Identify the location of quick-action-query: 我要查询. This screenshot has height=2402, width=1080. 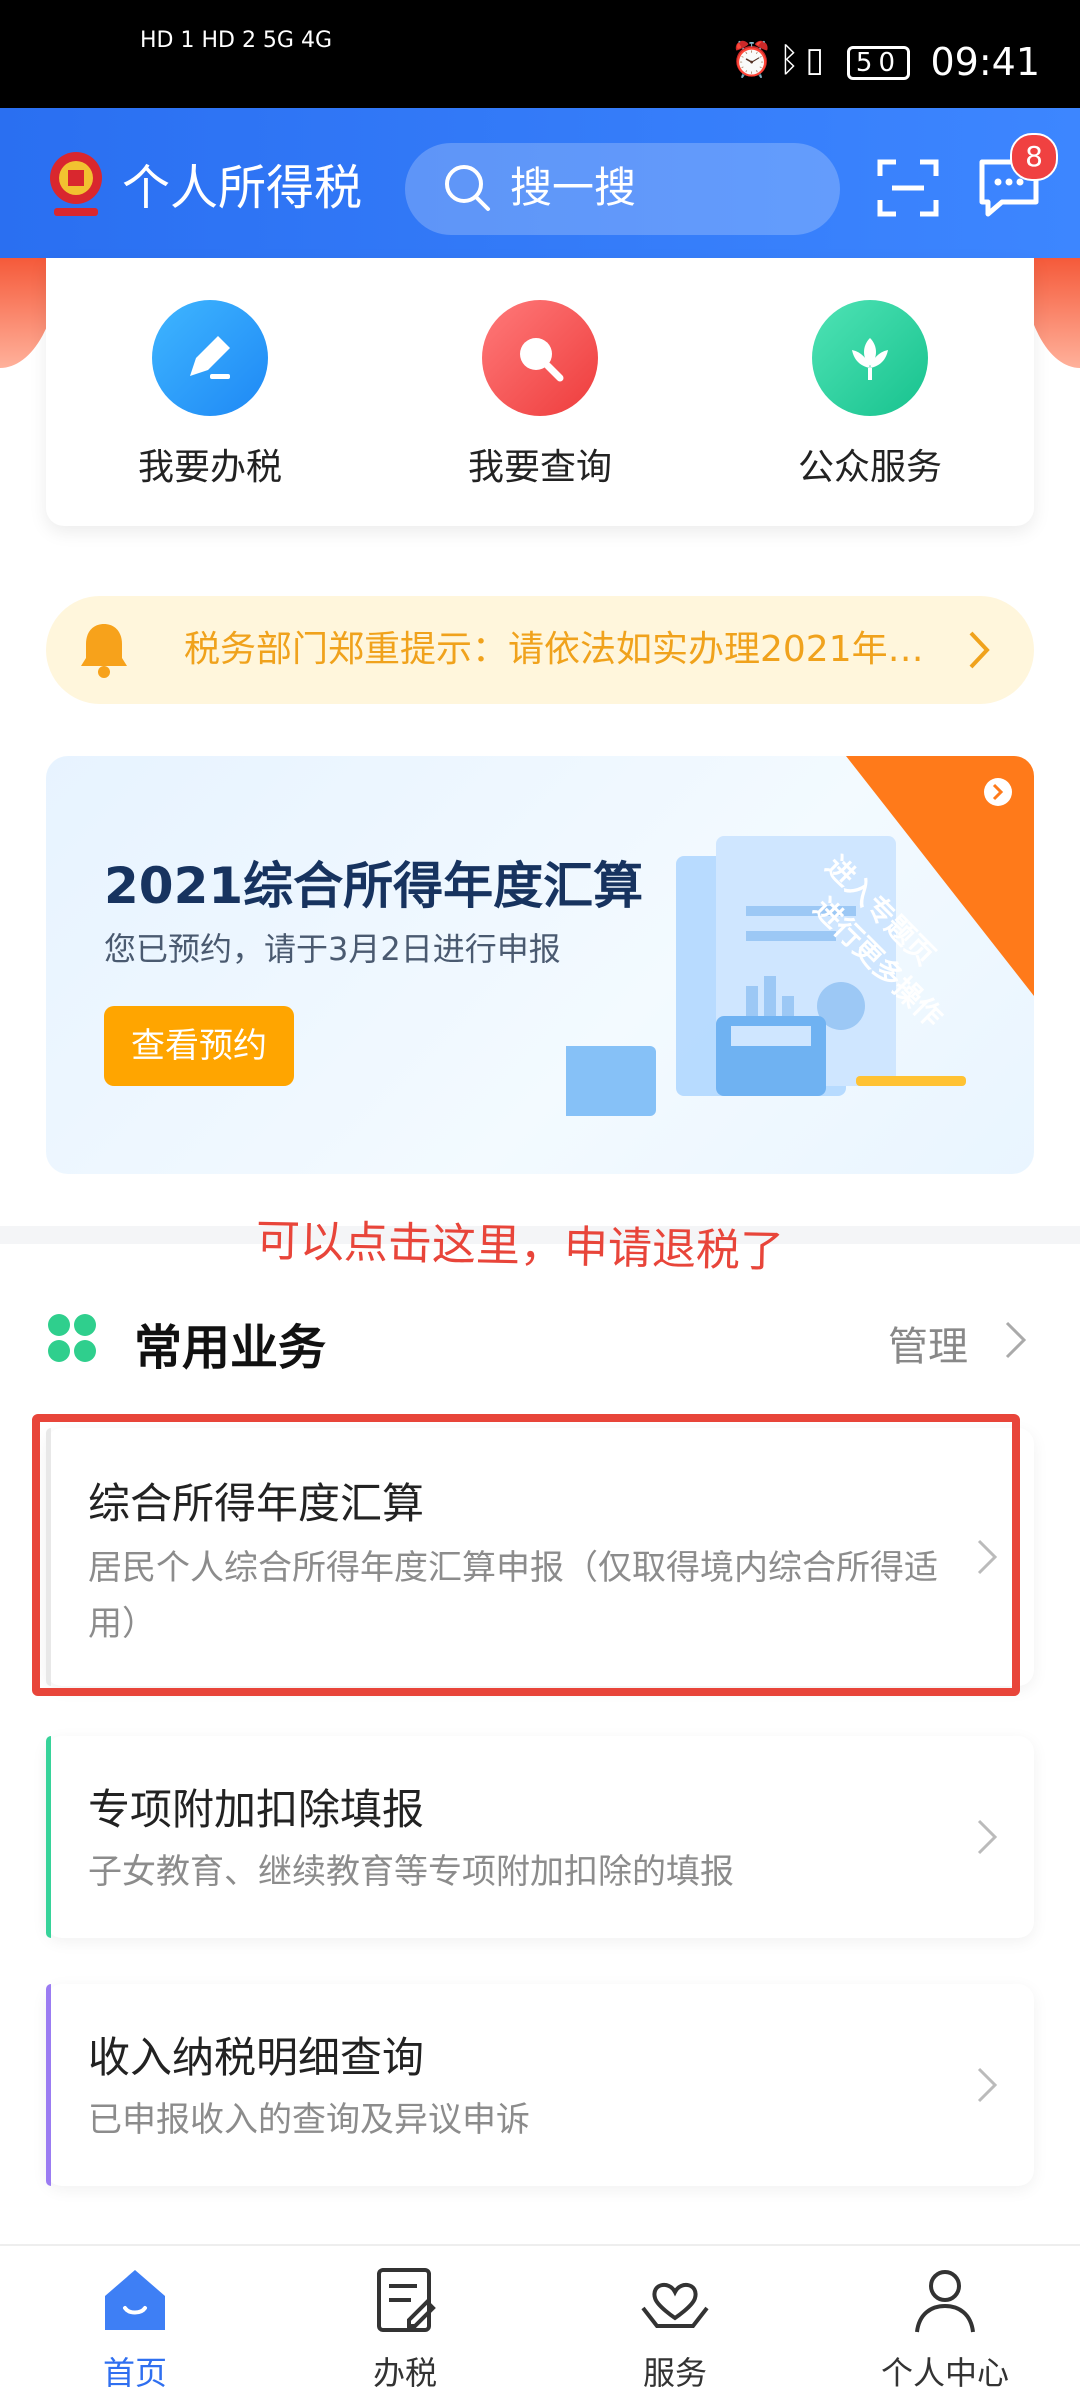
(540, 395).